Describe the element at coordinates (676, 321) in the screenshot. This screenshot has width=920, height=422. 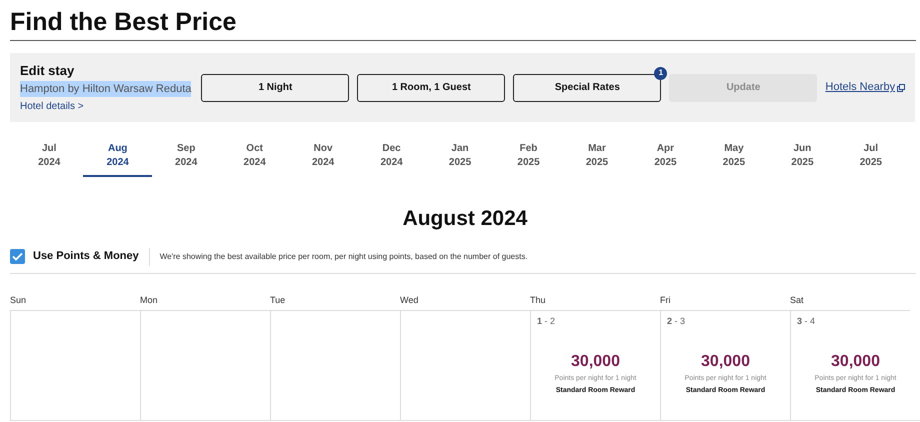
I see `date-range: 2 - 3` at that location.